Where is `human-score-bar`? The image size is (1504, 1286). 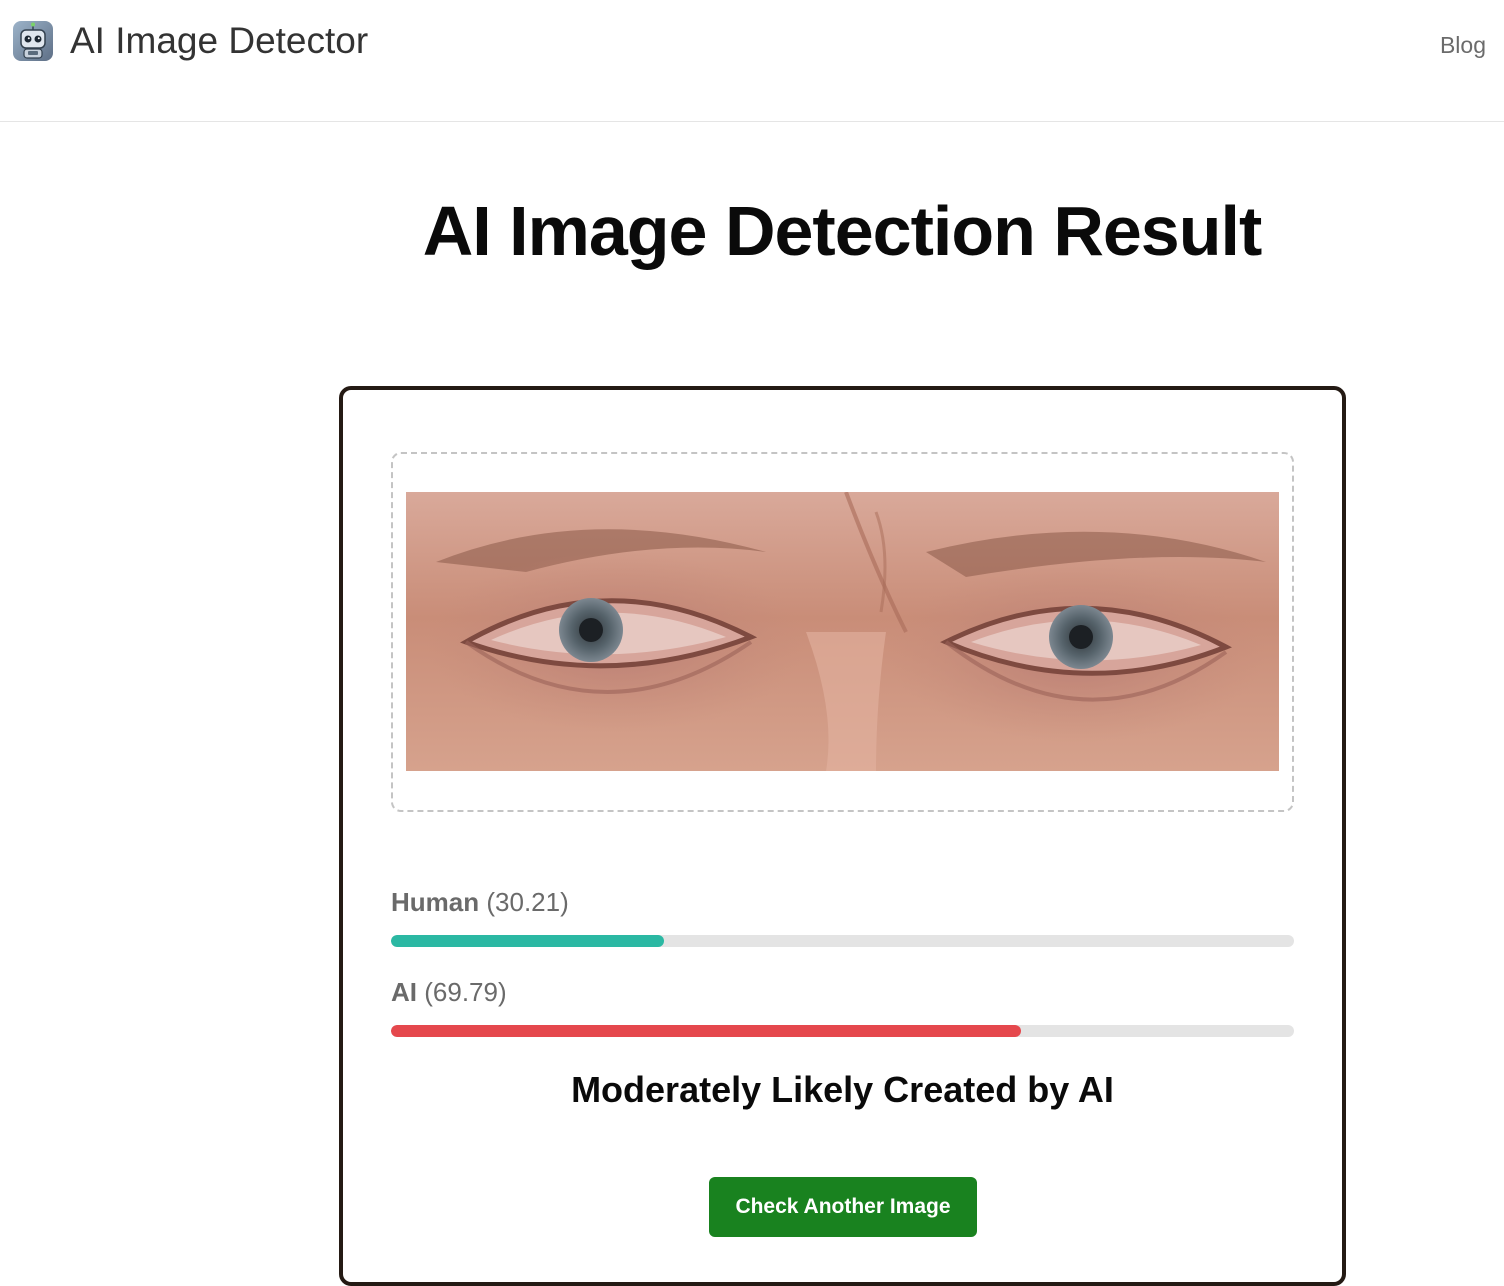 human-score-bar is located at coordinates (842, 941).